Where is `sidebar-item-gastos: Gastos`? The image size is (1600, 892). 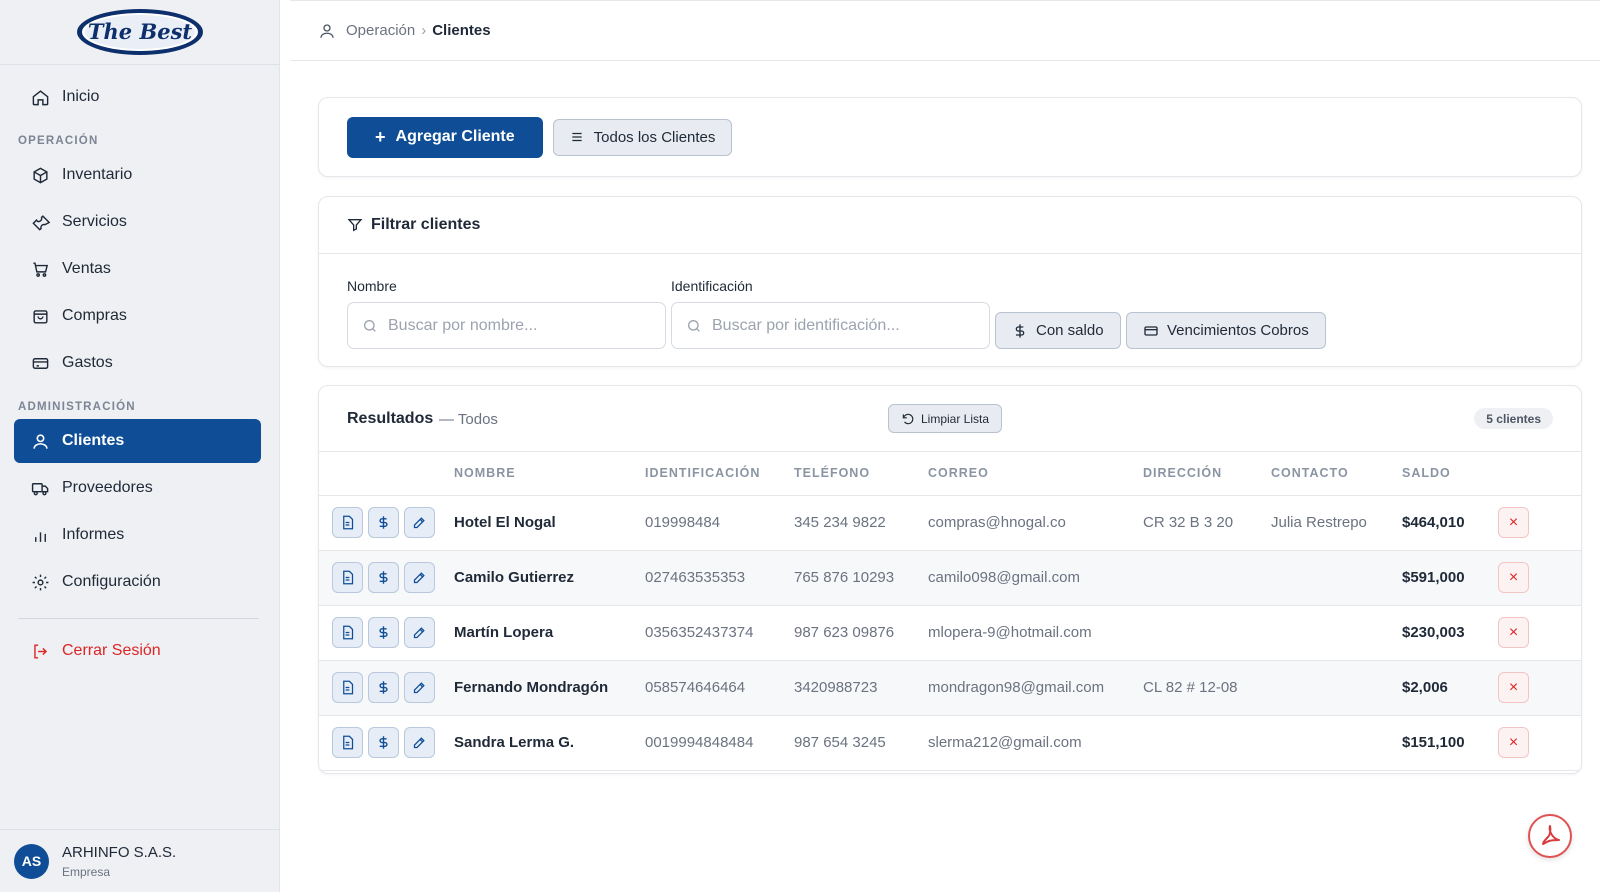 sidebar-item-gastos: Gastos is located at coordinates (137, 363).